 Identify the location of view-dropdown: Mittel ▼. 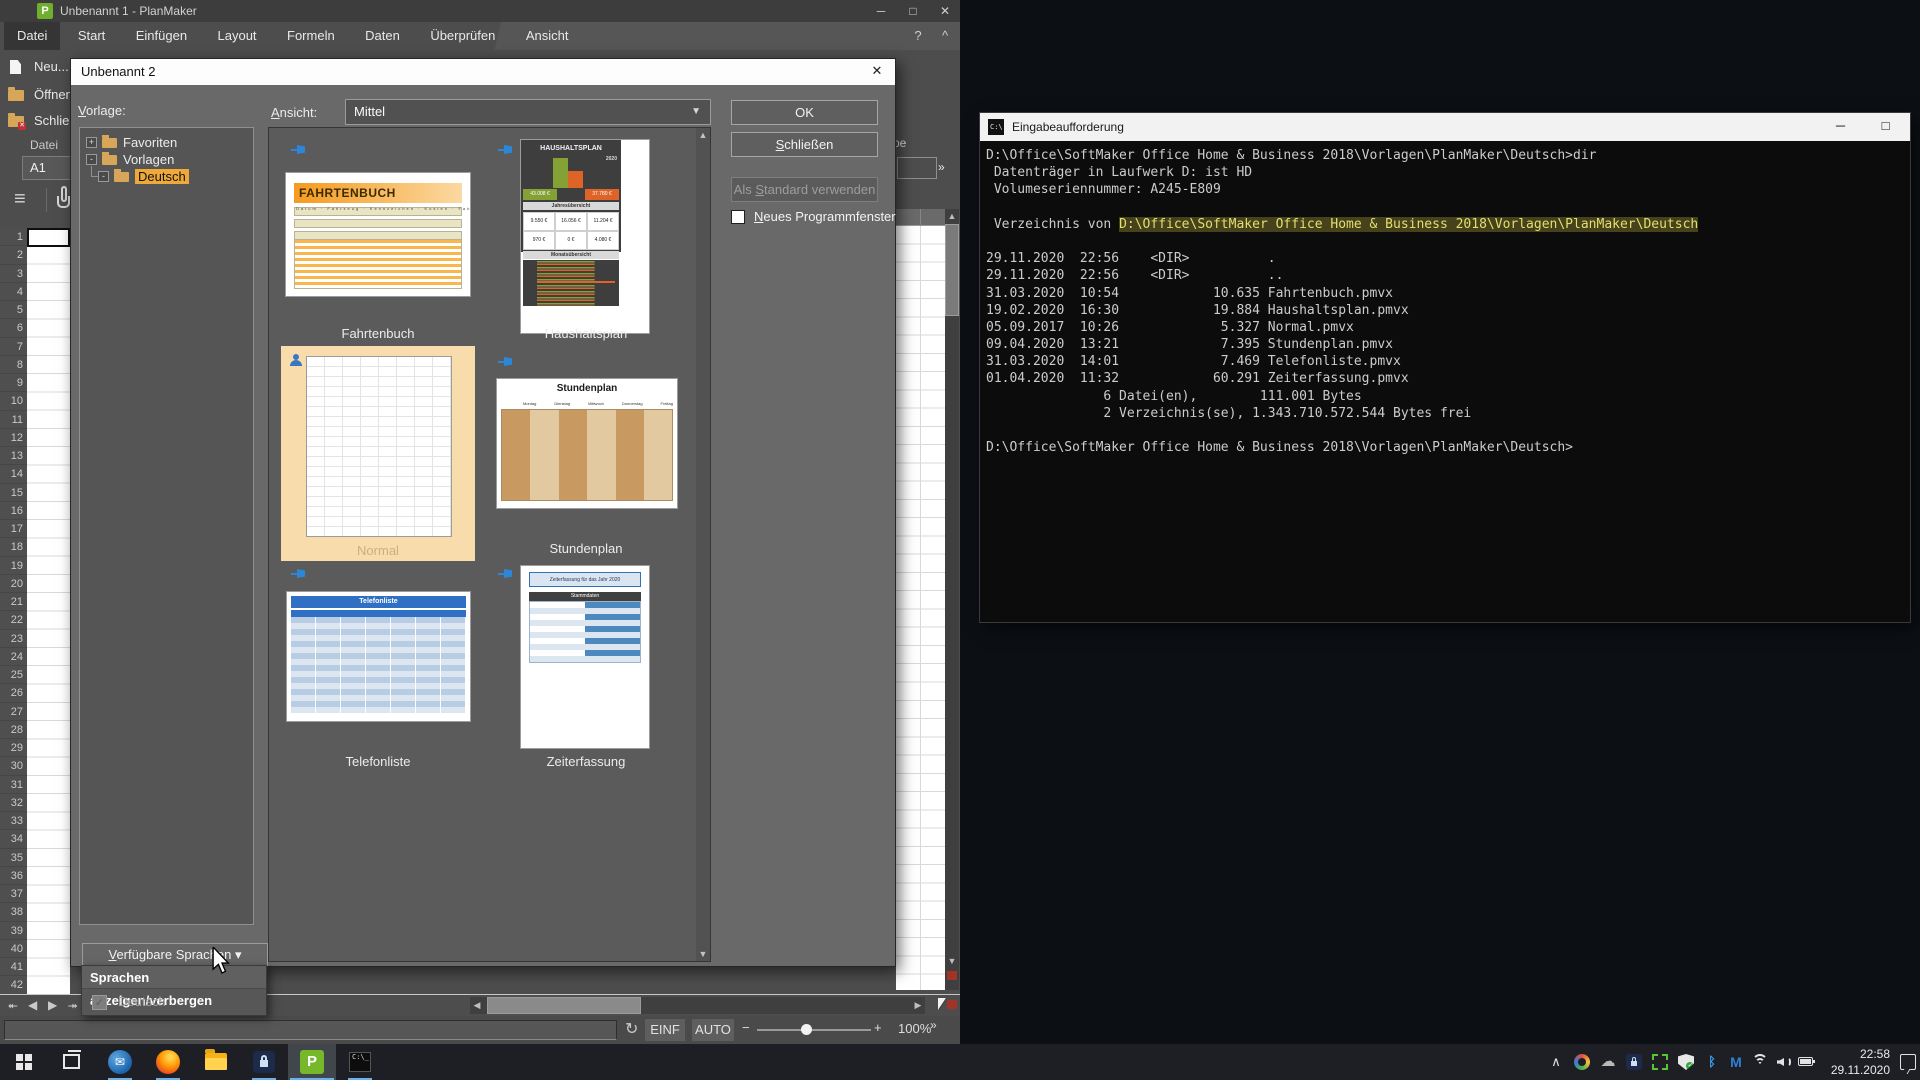
(528, 112).